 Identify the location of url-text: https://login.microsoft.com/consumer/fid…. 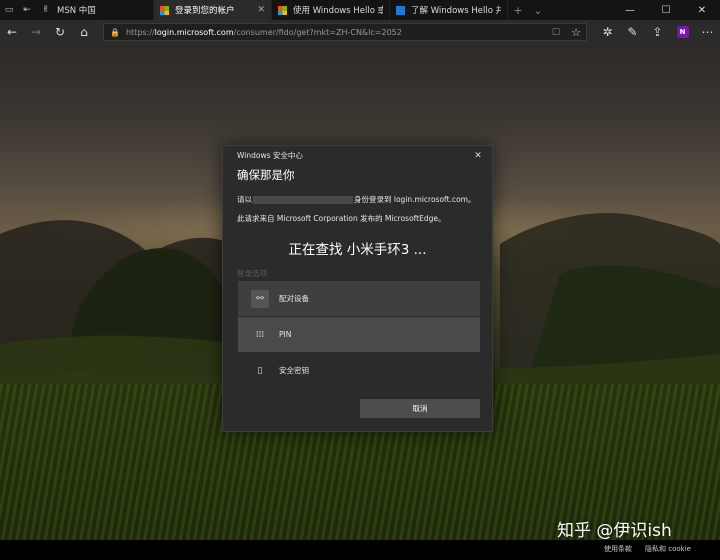
(336, 32).